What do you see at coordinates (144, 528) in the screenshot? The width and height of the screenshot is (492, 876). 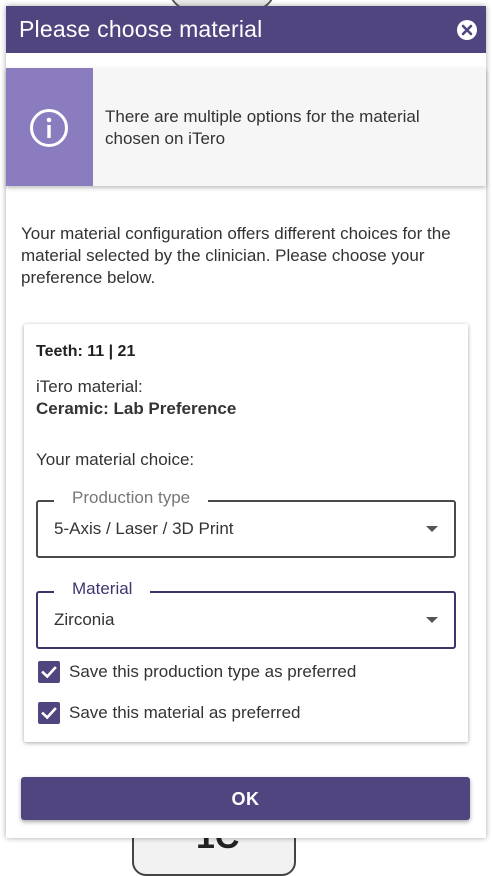 I see `production-type-value: 5-Axis / Laser / 3D Print` at bounding box center [144, 528].